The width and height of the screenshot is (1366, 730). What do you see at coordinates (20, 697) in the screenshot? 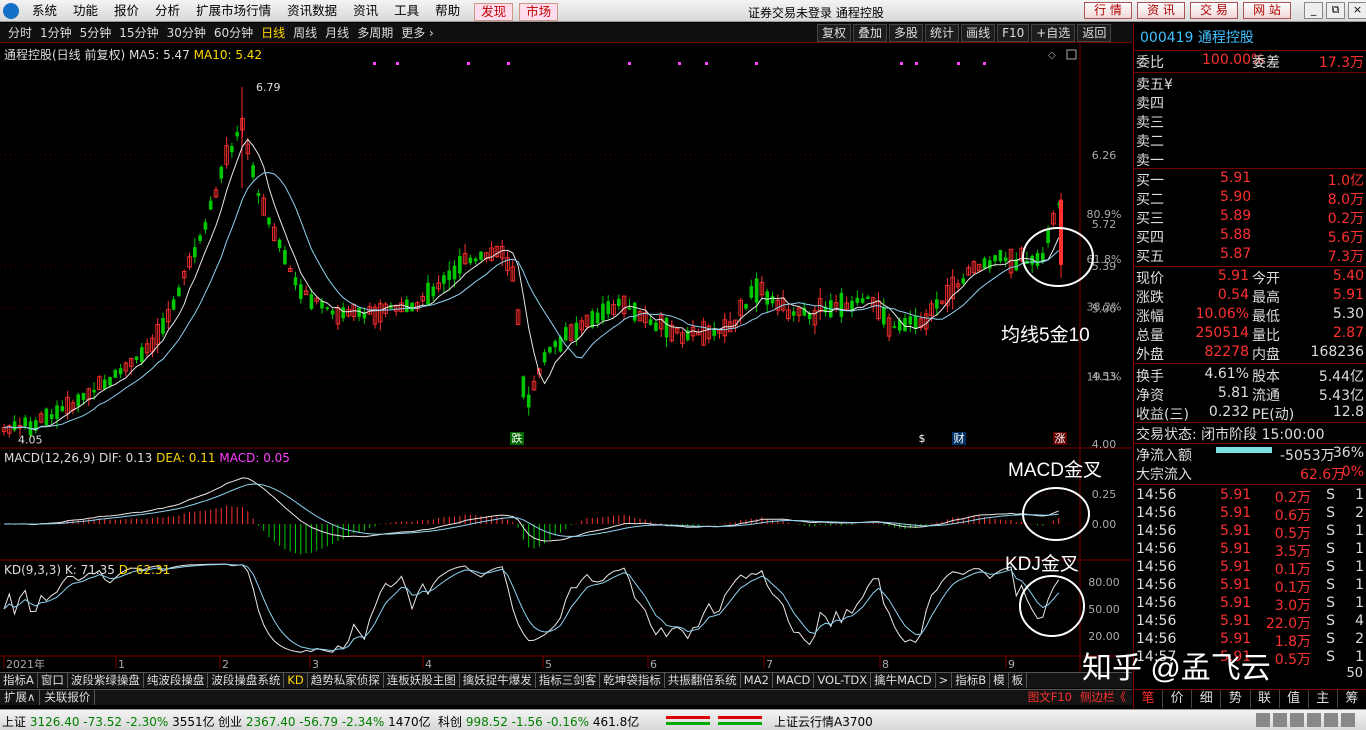
I see `expand-tab: 扩展∧` at bounding box center [20, 697].